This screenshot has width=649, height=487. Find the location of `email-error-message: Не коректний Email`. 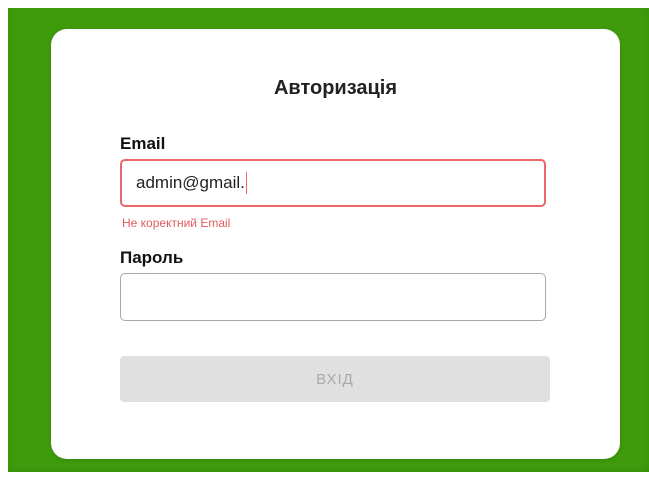

email-error-message: Не коректний Email is located at coordinates (176, 223).